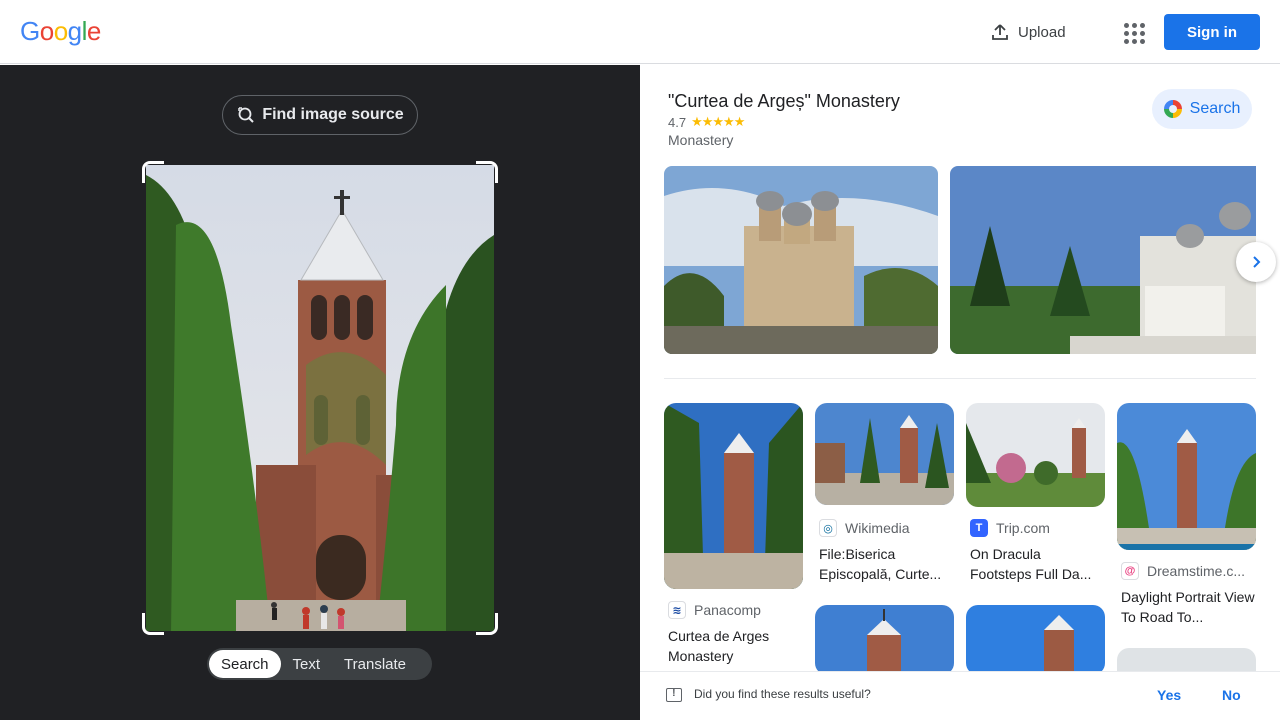  I want to click on crop-handle-bottom-right, so click(487, 624).